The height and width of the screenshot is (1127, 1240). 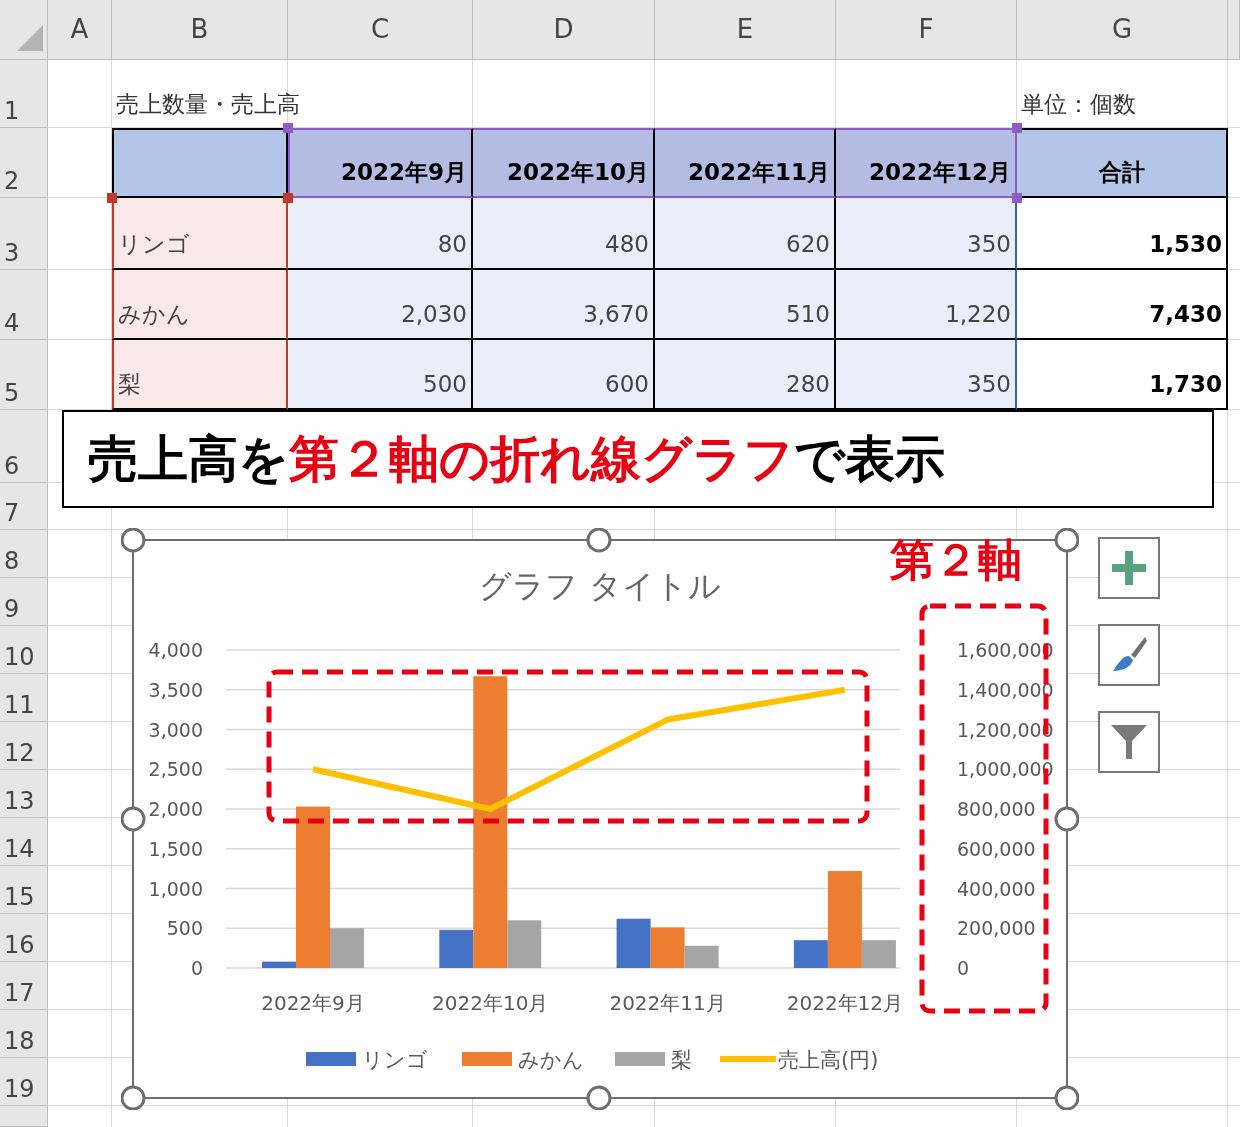 What do you see at coordinates (292, 94) in the screenshot?
I see `cell: 売上数量・売上高` at bounding box center [292, 94].